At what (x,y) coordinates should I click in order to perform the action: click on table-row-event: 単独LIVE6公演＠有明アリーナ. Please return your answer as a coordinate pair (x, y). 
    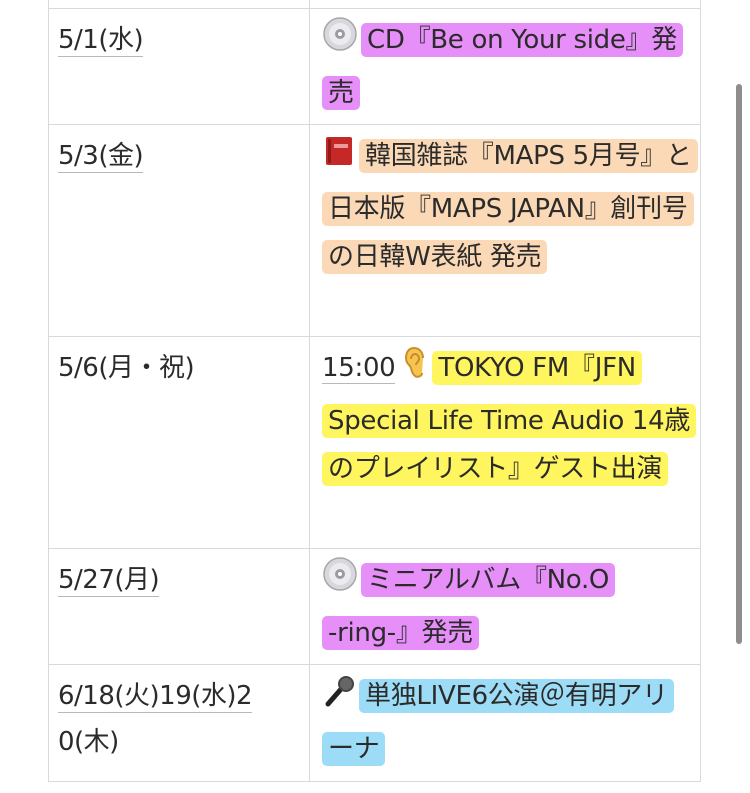
    Looking at the image, I should click on (498, 722).